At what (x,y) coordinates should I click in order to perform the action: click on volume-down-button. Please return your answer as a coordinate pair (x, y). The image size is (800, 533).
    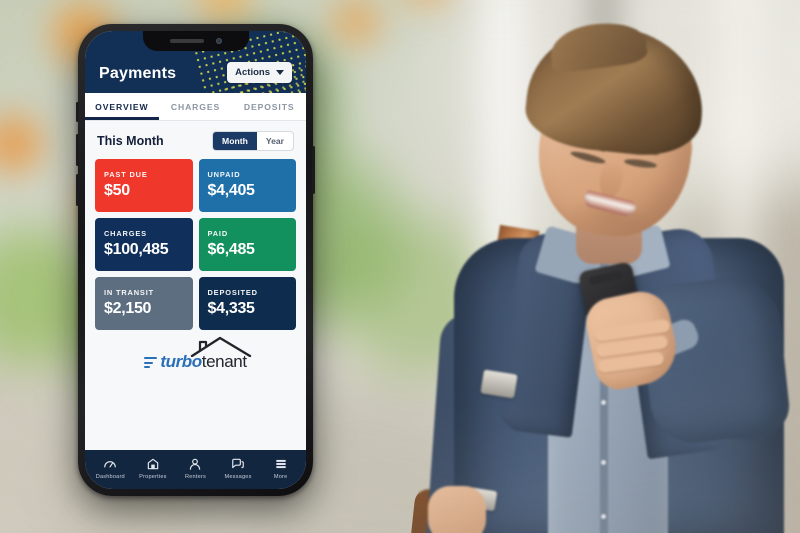
    Looking at the image, I should click on (77, 190).